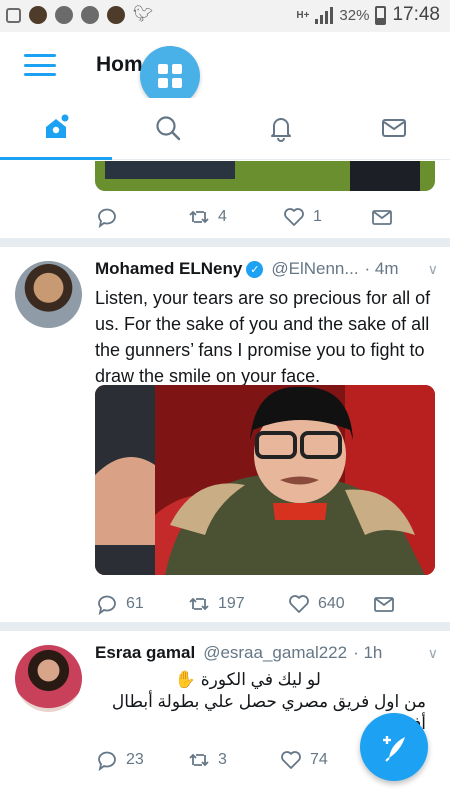  Describe the element at coordinates (368, 652) in the screenshot. I see `timestamp: · 1h` at that location.